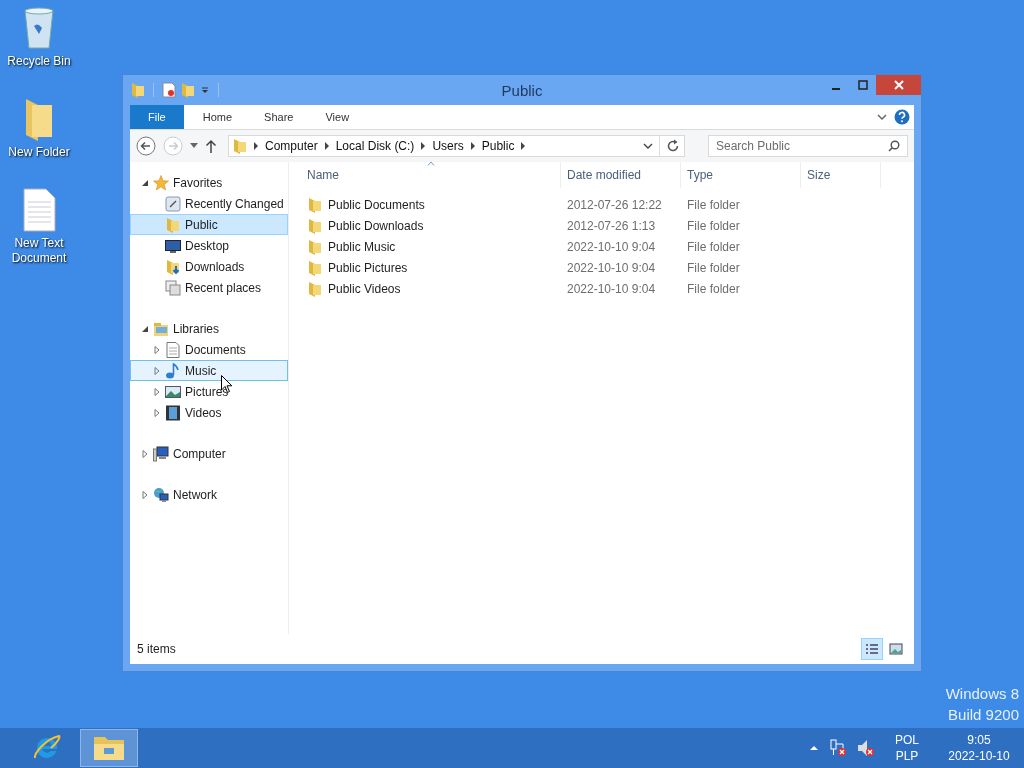 The height and width of the screenshot is (768, 1024). I want to click on close-button, so click(898, 85).